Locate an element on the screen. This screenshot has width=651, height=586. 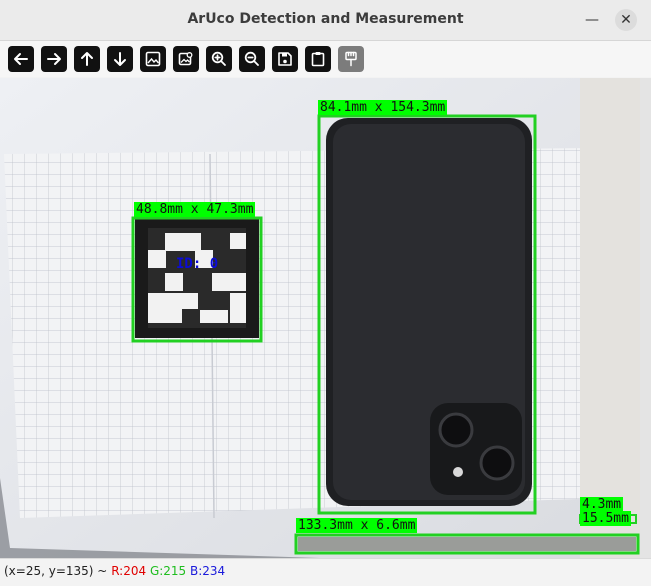
brush-icon is located at coordinates (351, 59).